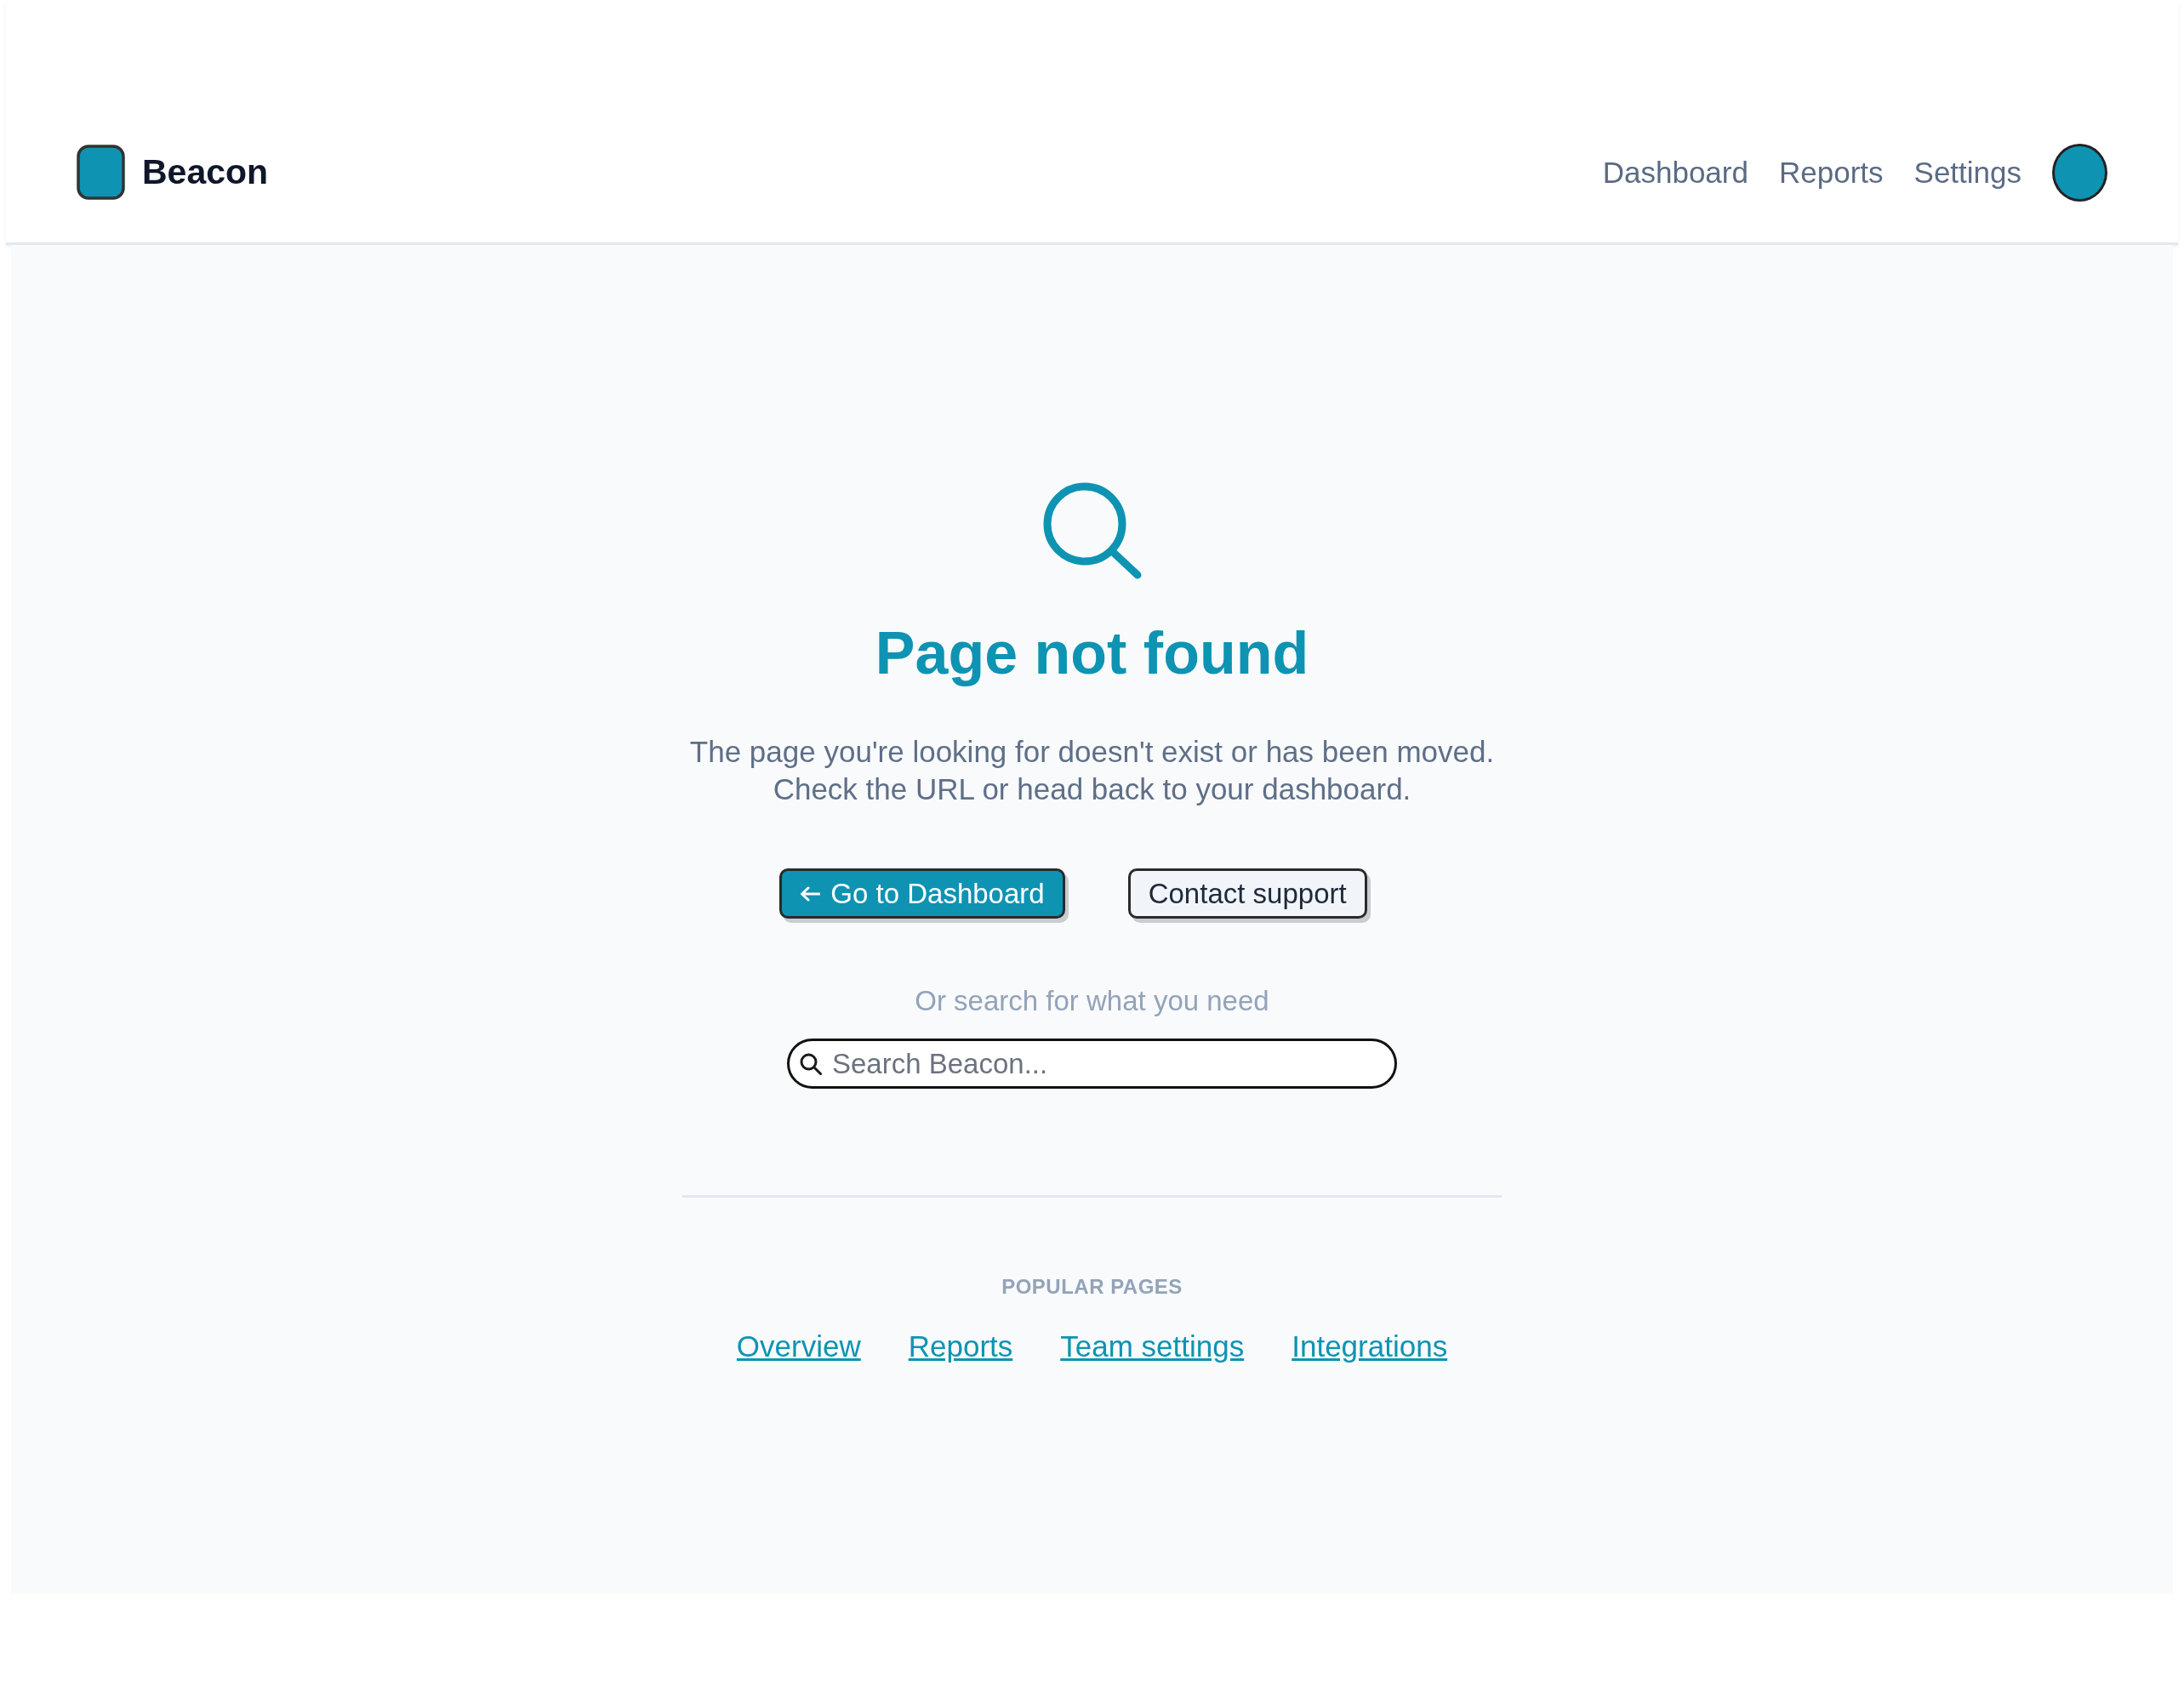 The height and width of the screenshot is (1696, 2184). I want to click on section-heading: POPULAR PAGES, so click(1092, 1287).